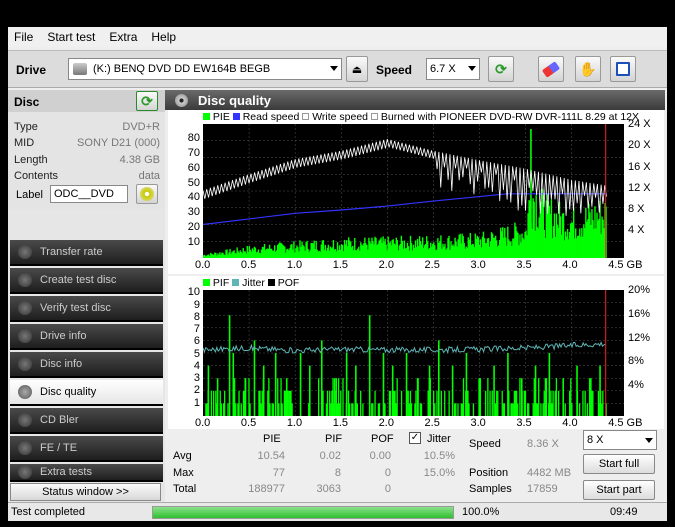  What do you see at coordinates (394, 70) in the screenshot?
I see `speed-label: Speed` at bounding box center [394, 70].